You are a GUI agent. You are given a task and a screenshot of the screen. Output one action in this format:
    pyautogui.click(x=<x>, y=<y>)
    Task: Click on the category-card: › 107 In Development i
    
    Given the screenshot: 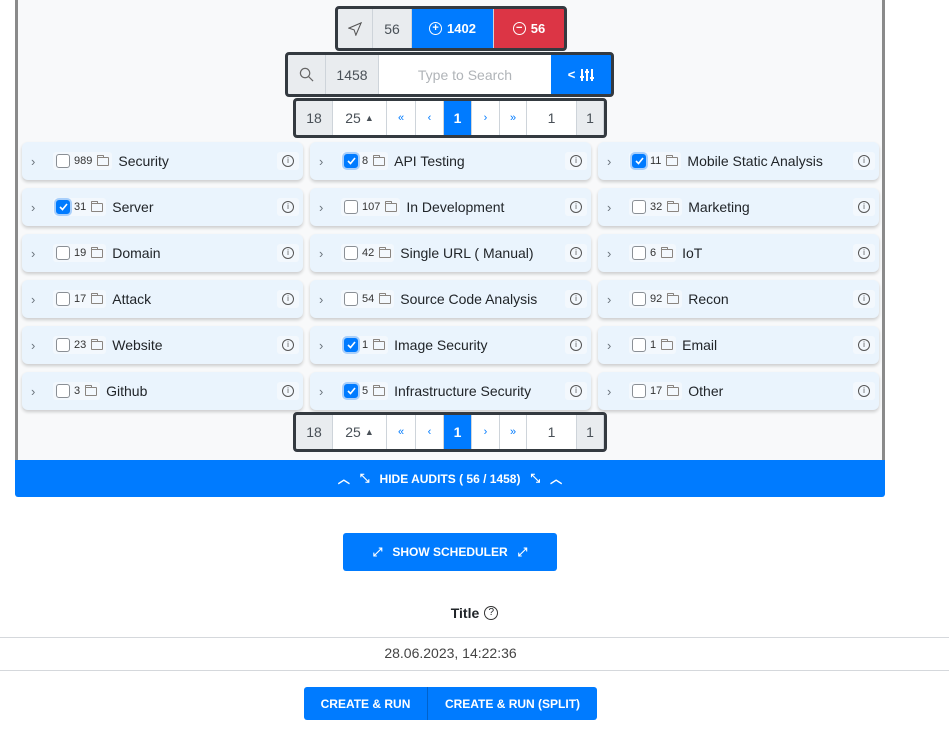 What is the action you would take?
    pyautogui.click(x=450, y=207)
    